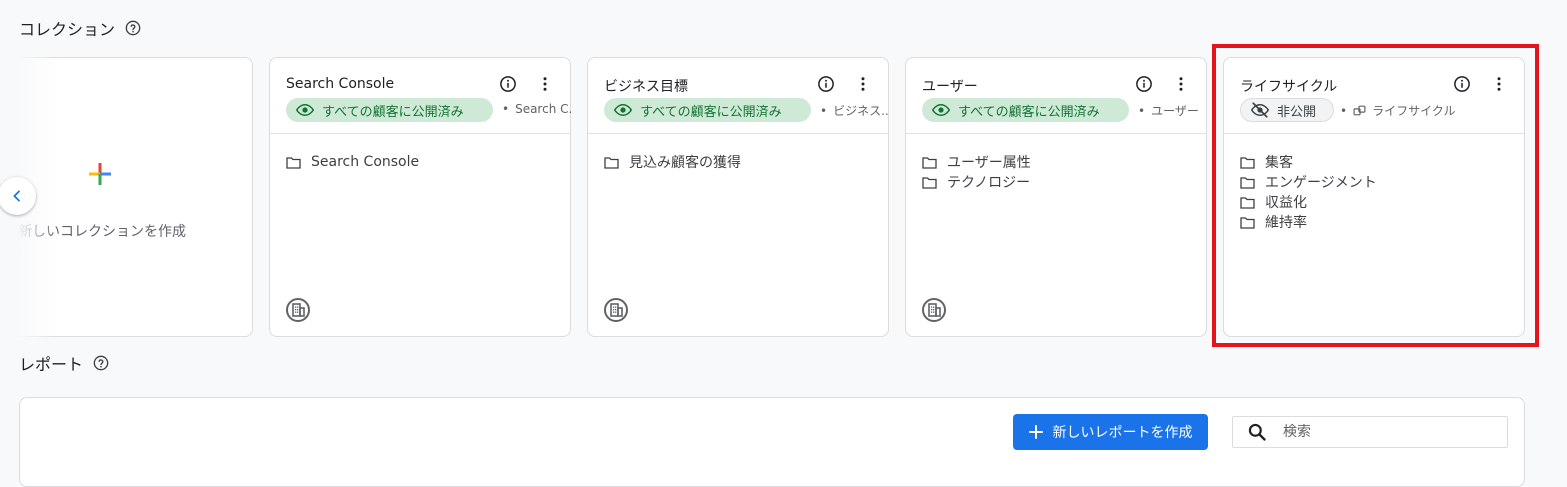  Describe the element at coordinates (51, 364) in the screenshot. I see `reports-title: レポート` at that location.